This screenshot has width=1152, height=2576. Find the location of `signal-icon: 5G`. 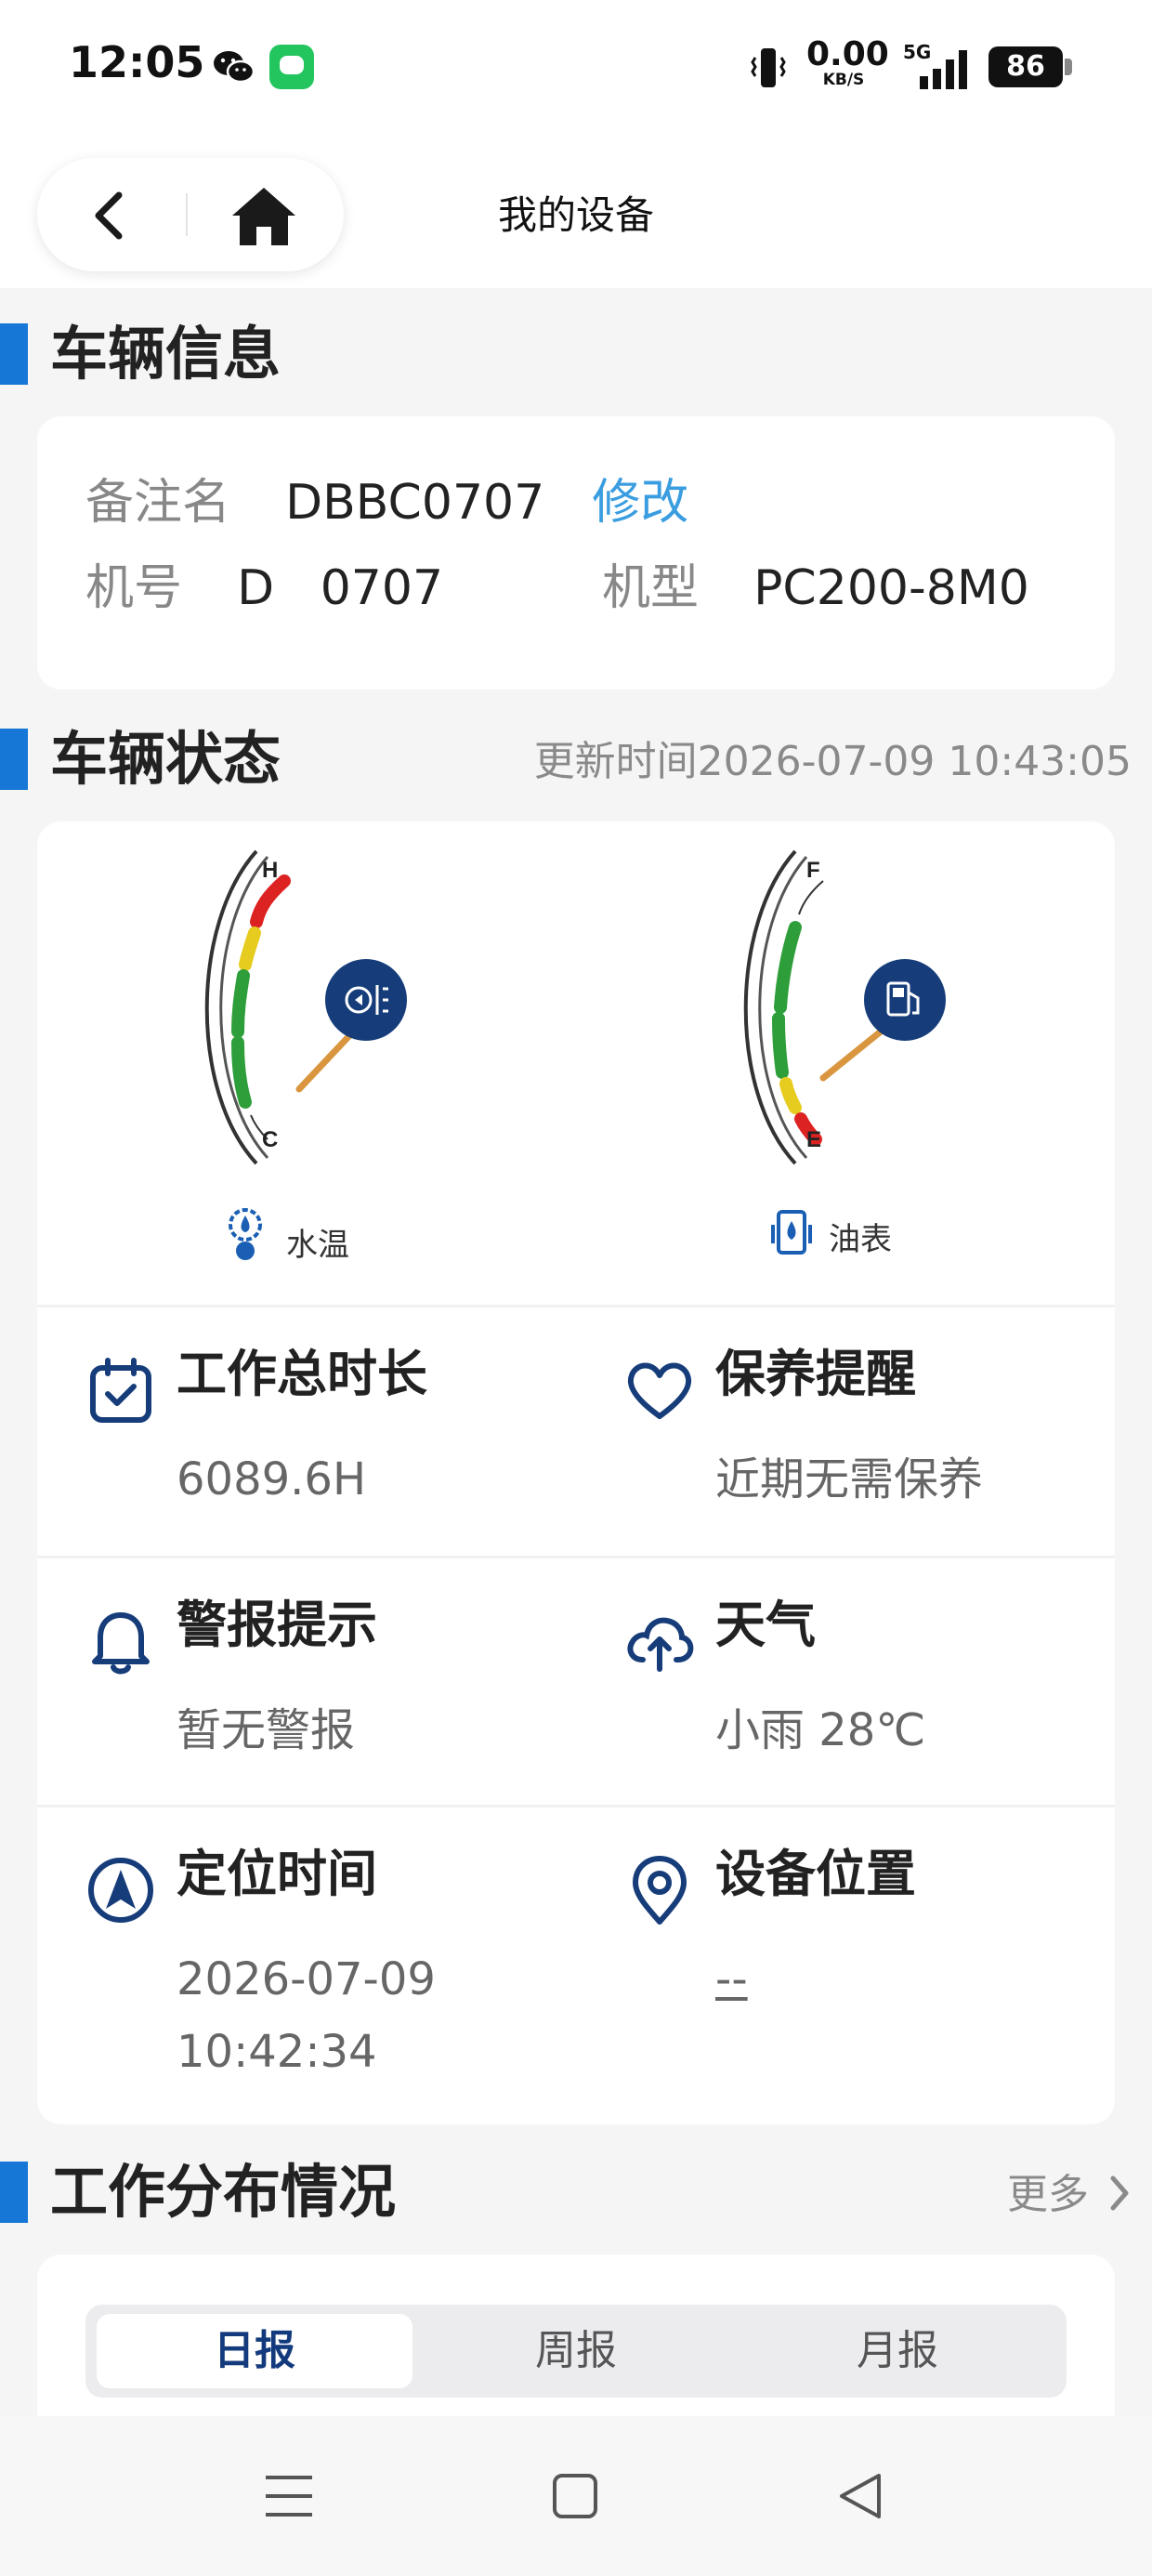

signal-icon: 5G is located at coordinates (937, 65).